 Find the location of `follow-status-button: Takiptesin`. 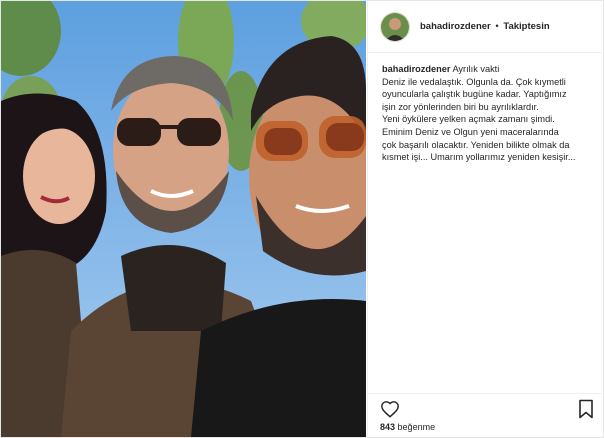

follow-status-button: Takiptesin is located at coordinates (526, 26).